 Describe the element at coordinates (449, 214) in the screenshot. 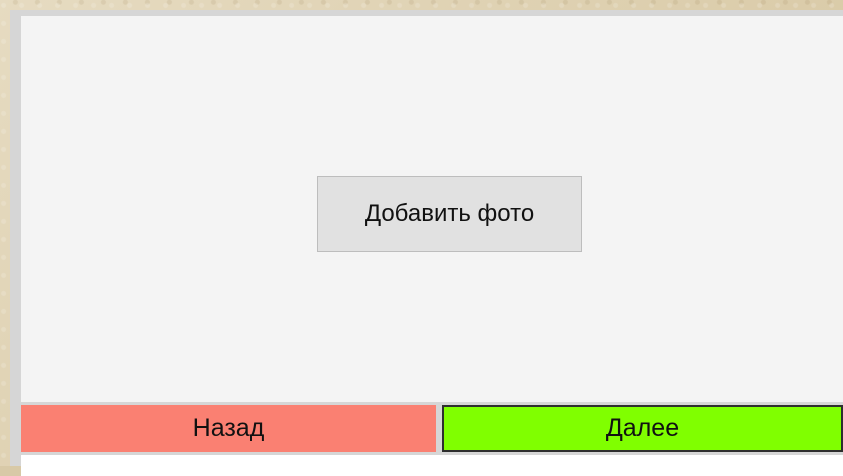

I see `add-photo-button: Добавить фото` at that location.